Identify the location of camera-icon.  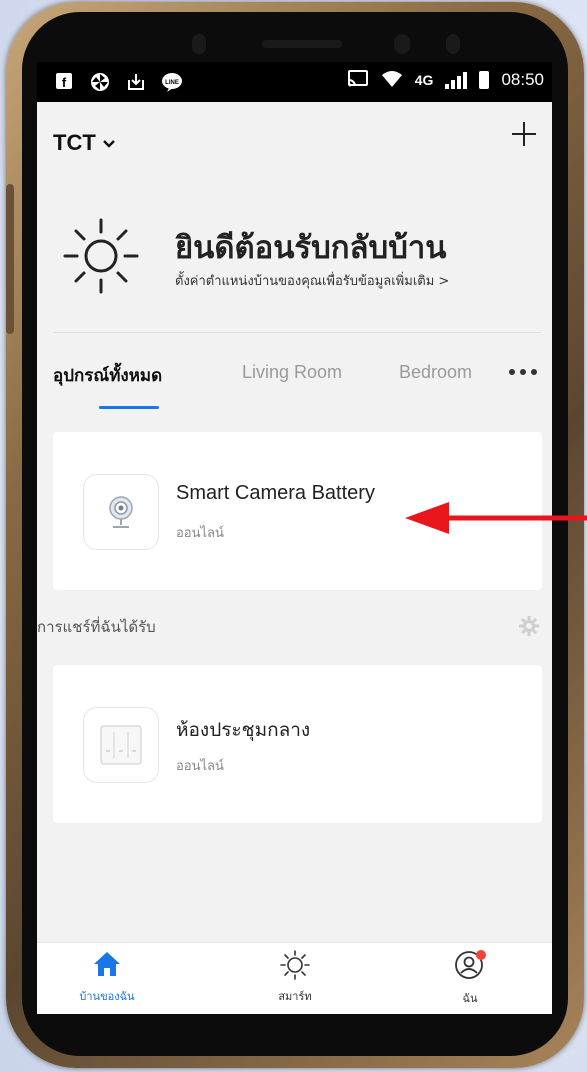
(121, 512).